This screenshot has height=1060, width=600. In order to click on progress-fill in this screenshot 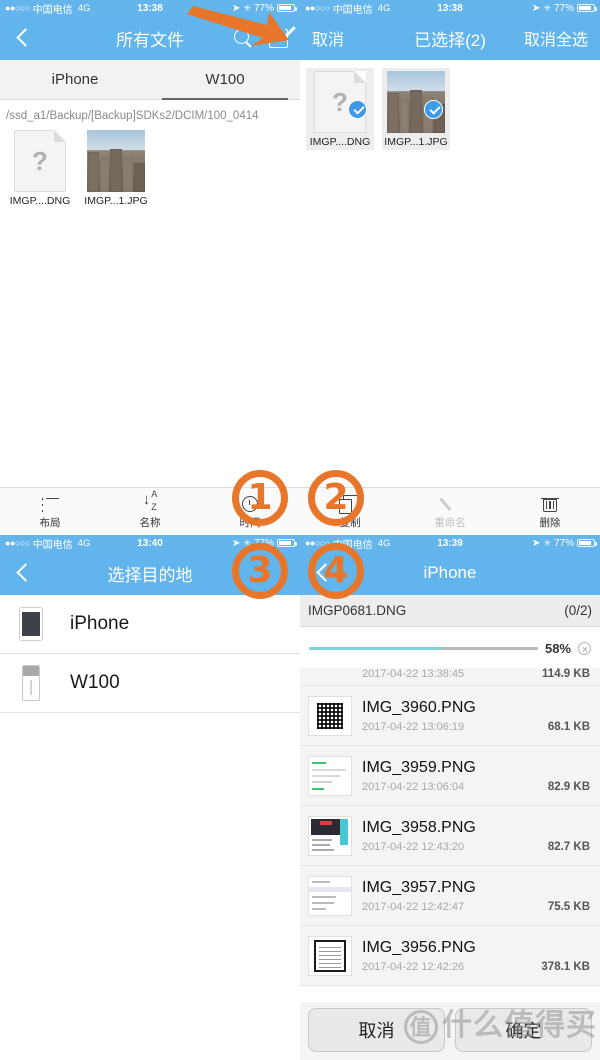, I will do `click(375, 648)`.